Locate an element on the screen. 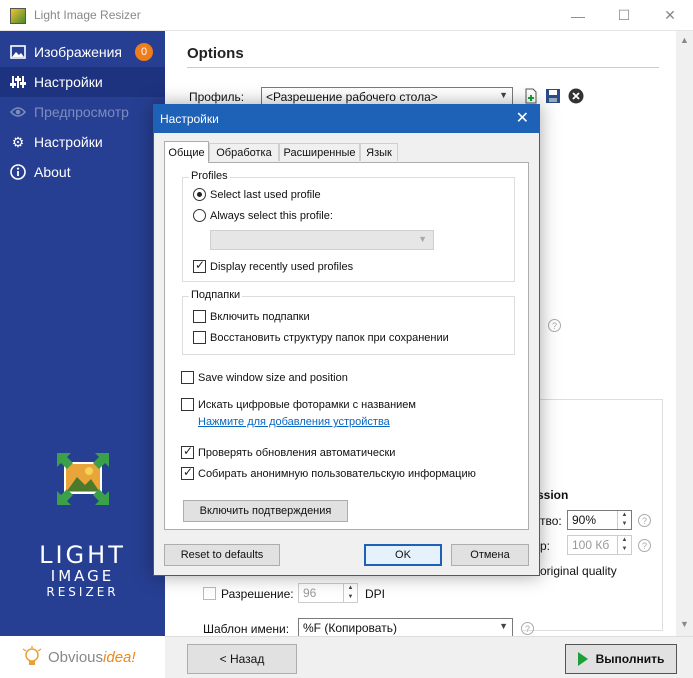 The height and width of the screenshot is (678, 693). size-label: р: is located at coordinates (545, 546).